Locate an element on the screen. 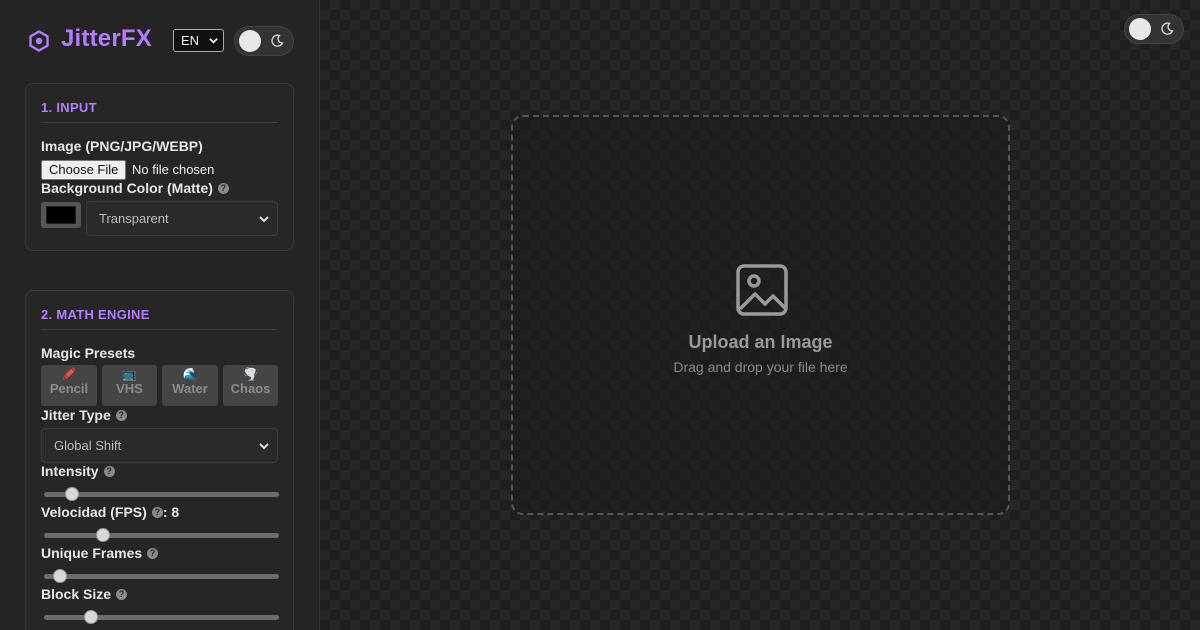 This screenshot has width=1200, height=630. file-status: No file chosen is located at coordinates (173, 169).